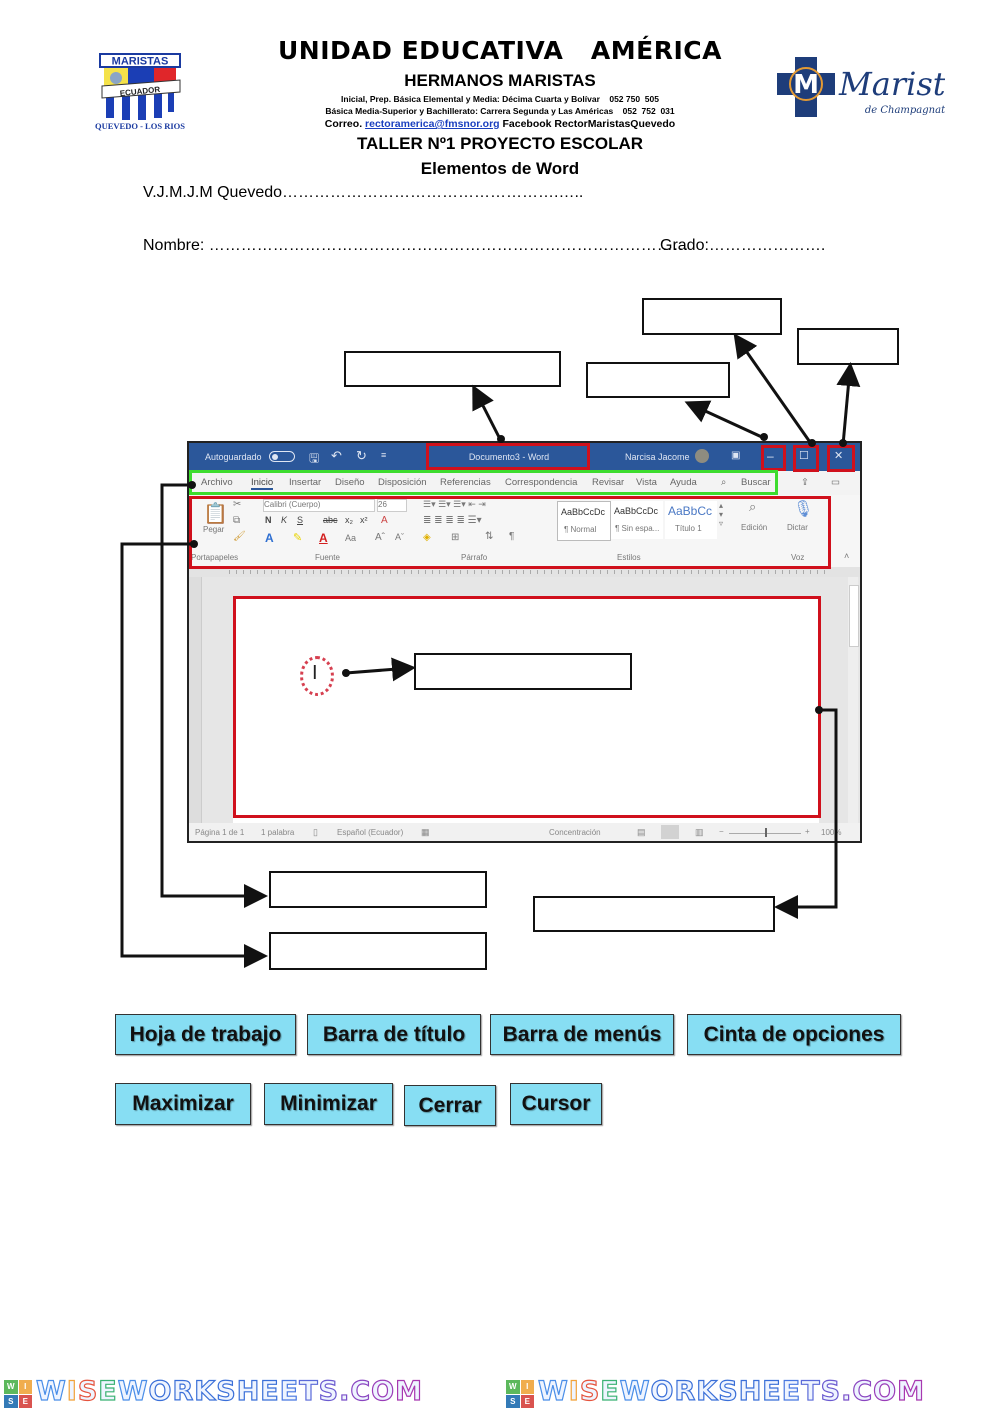 The height and width of the screenshot is (1413, 1000). What do you see at coordinates (556, 1104) in the screenshot?
I see `word-chip-cursor: Cursor` at bounding box center [556, 1104].